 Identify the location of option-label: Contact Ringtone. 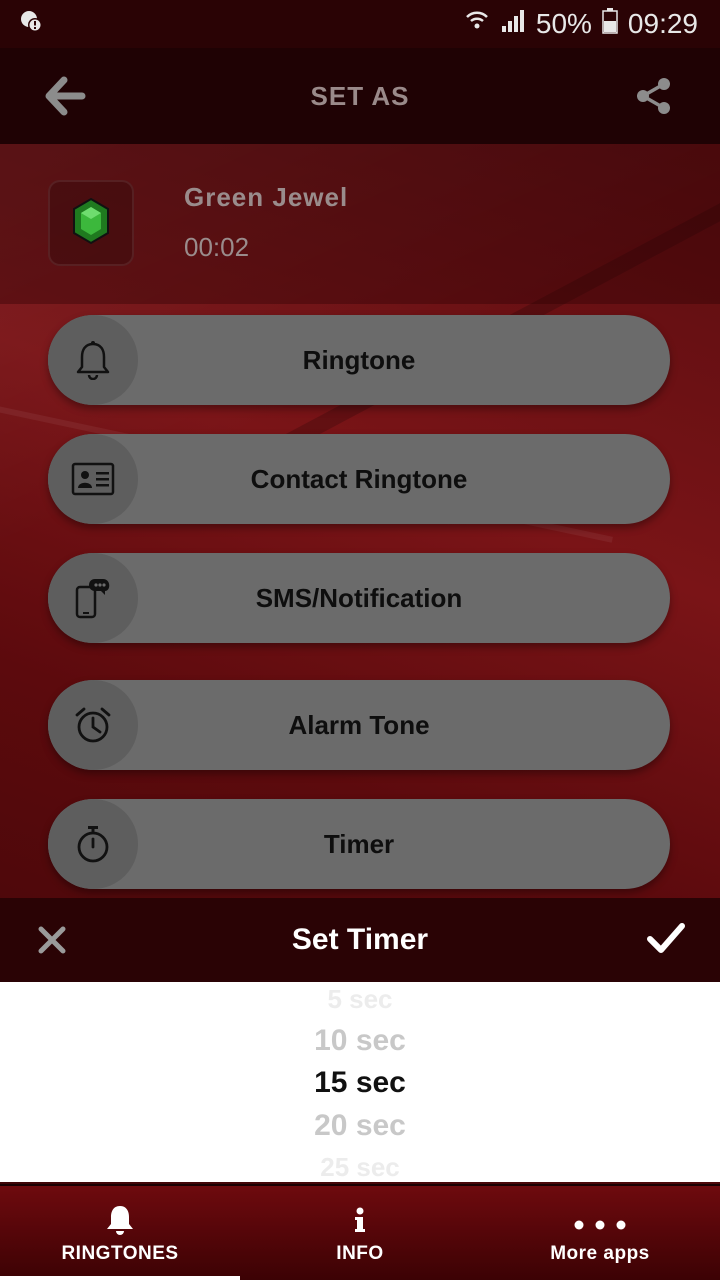
(359, 478).